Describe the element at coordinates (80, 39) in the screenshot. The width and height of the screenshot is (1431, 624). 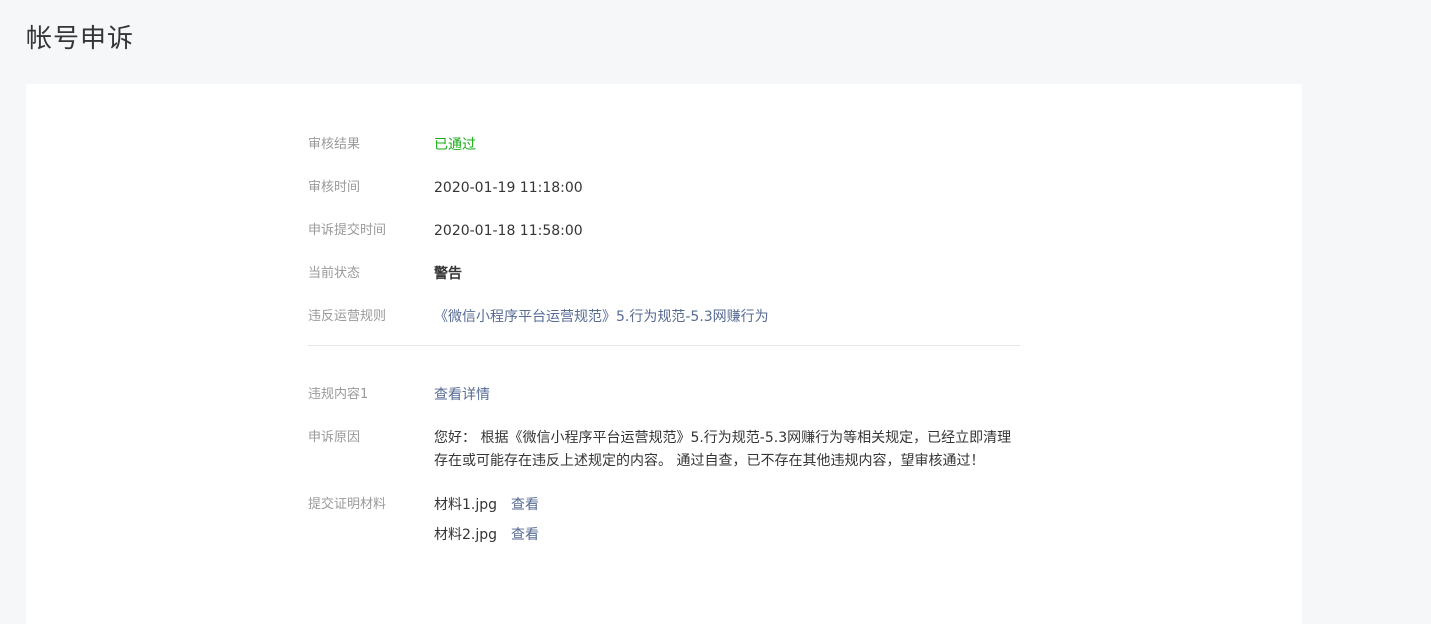
I see `page-title: 帐号申诉` at that location.